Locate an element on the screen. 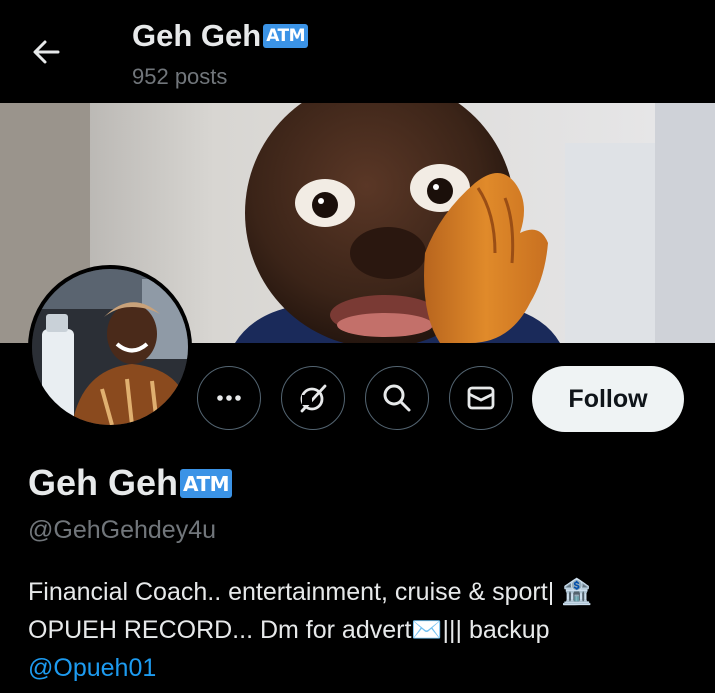 The width and height of the screenshot is (715, 693). header-title: Geh Geh ATM is located at coordinates (220, 36).